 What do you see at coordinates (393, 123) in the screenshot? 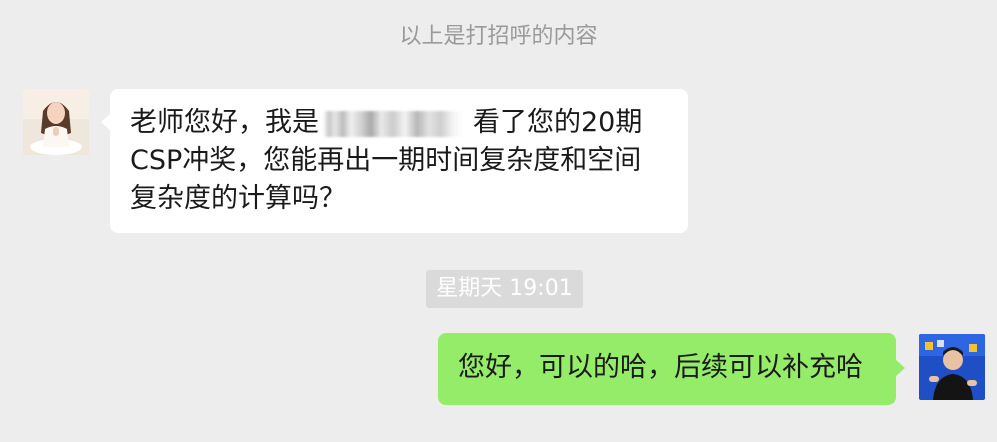
I see `redacted-name` at bounding box center [393, 123].